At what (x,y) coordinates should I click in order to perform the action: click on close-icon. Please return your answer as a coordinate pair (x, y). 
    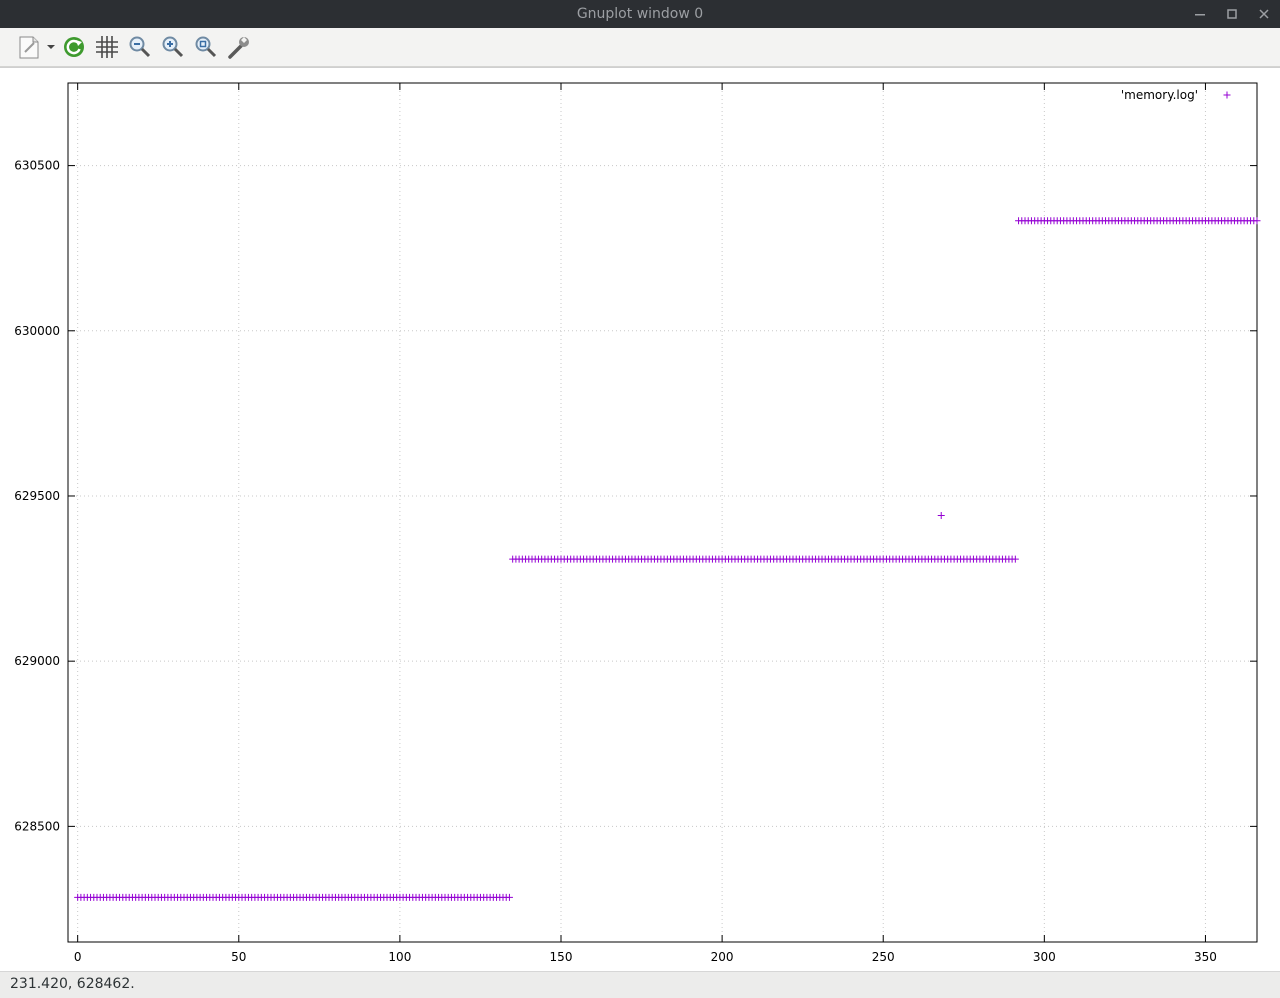
    Looking at the image, I should click on (1264, 14).